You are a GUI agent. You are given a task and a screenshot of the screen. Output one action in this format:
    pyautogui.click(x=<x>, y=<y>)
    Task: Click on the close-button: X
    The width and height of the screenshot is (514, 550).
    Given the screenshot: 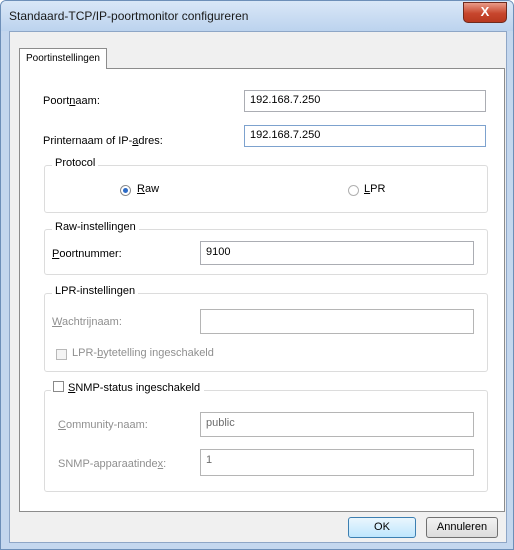 What is the action you would take?
    pyautogui.click(x=485, y=12)
    